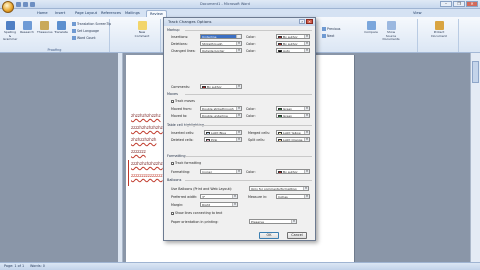 The height and width of the screenshot is (270, 480). What do you see at coordinates (221, 115) in the screenshot?
I see `moved-to-select: Double underline` at bounding box center [221, 115].